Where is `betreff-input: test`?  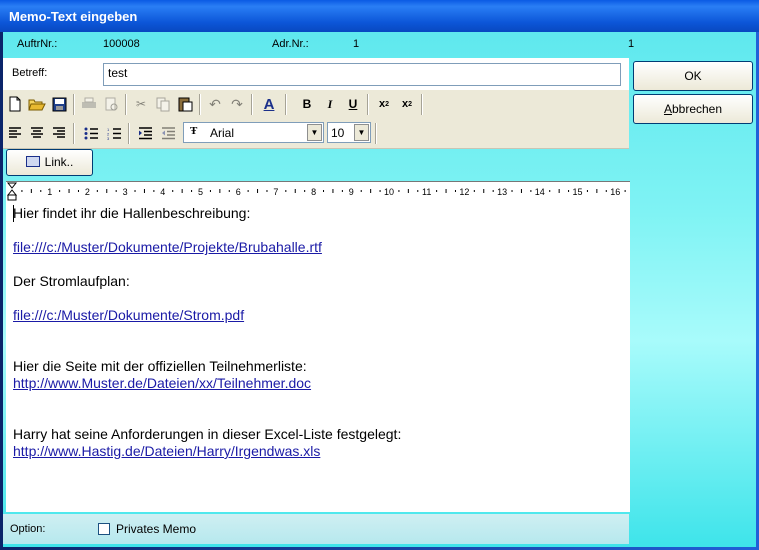 betreff-input: test is located at coordinates (362, 74).